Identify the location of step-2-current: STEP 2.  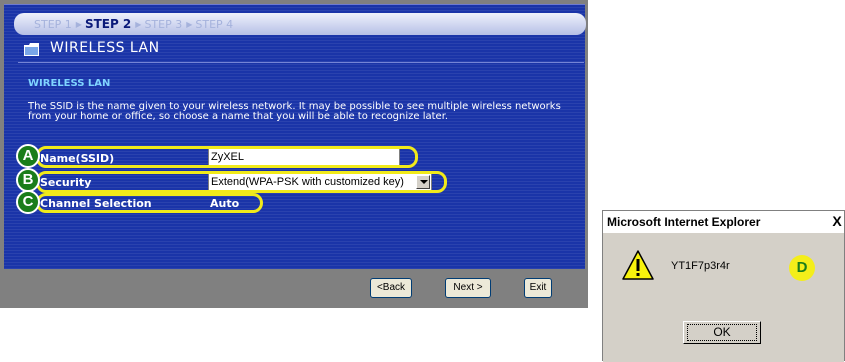
(108, 24).